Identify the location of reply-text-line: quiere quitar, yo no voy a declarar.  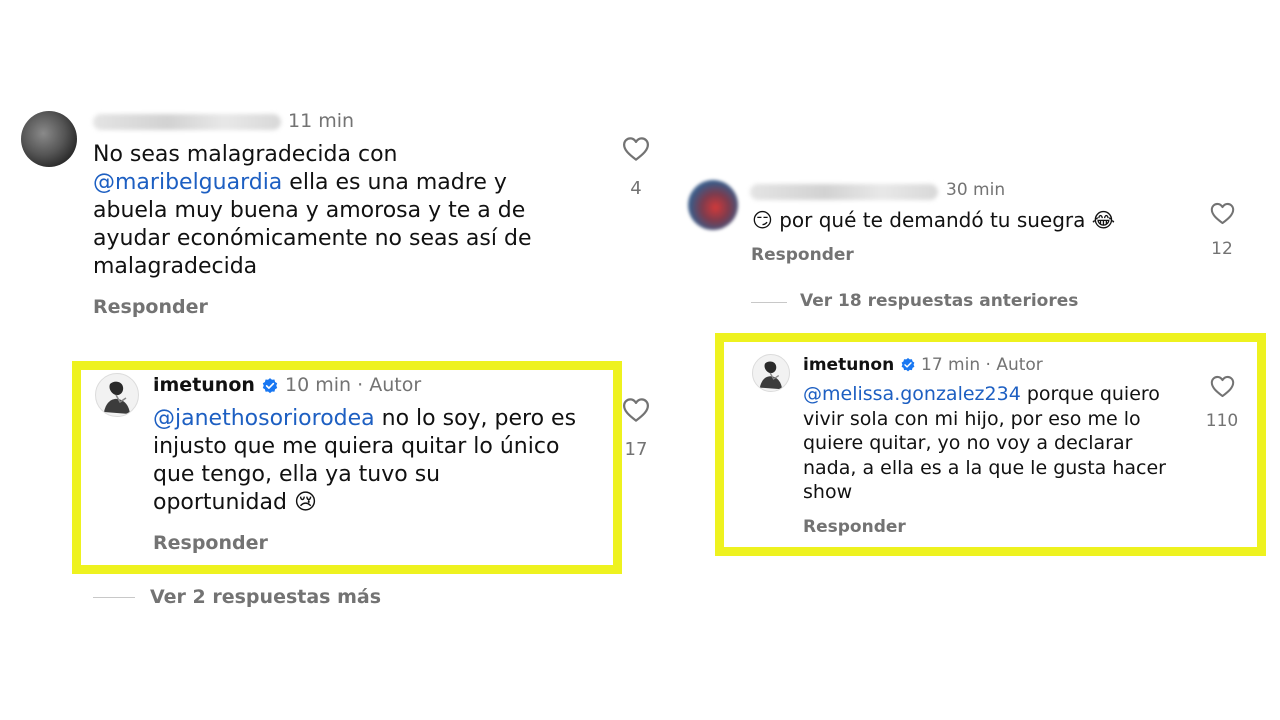
(968, 443).